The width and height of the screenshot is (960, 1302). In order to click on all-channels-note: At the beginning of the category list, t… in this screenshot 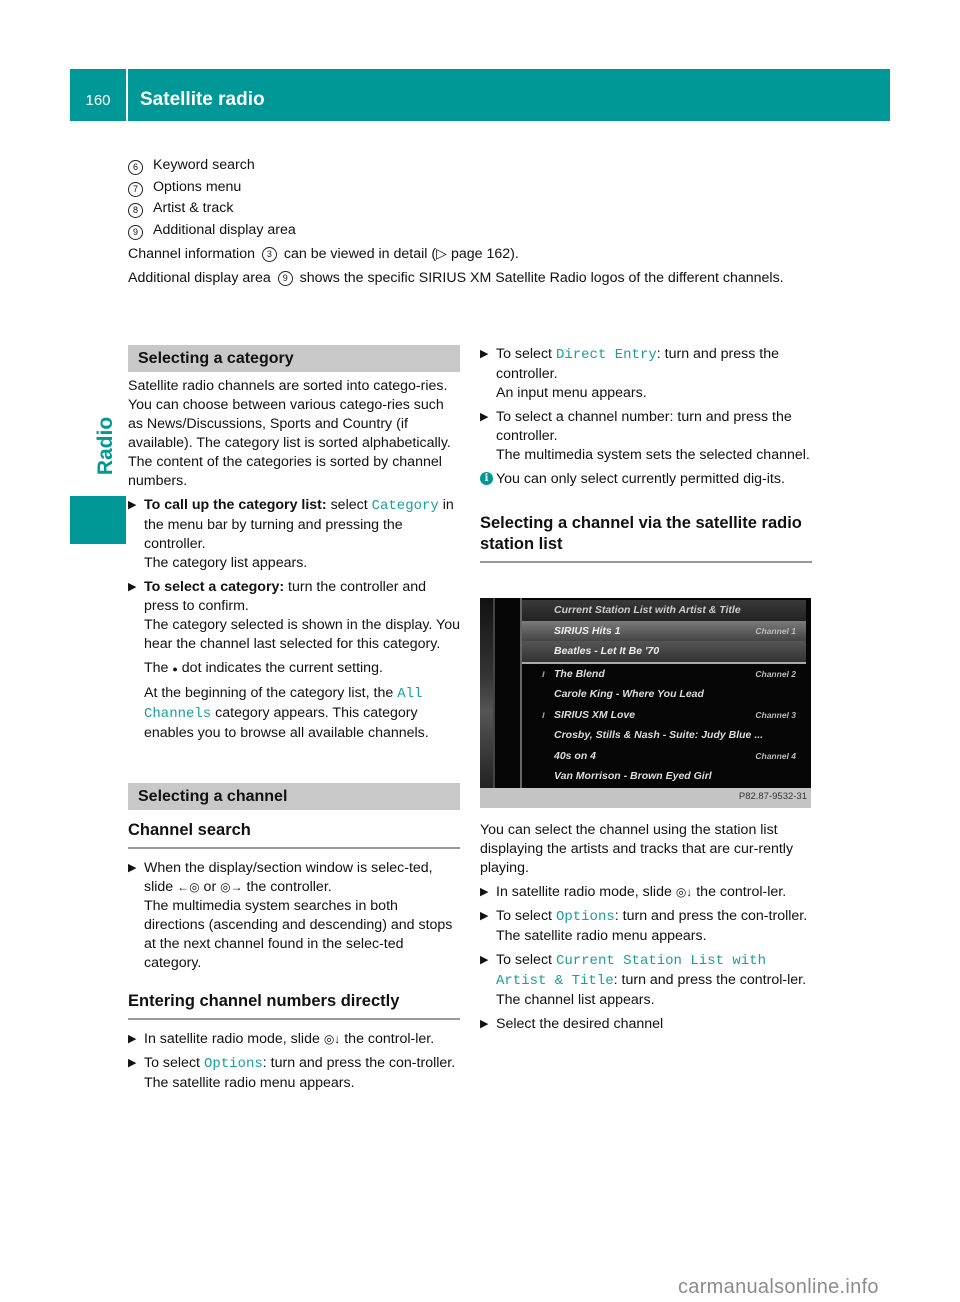, I will do `click(294, 713)`.